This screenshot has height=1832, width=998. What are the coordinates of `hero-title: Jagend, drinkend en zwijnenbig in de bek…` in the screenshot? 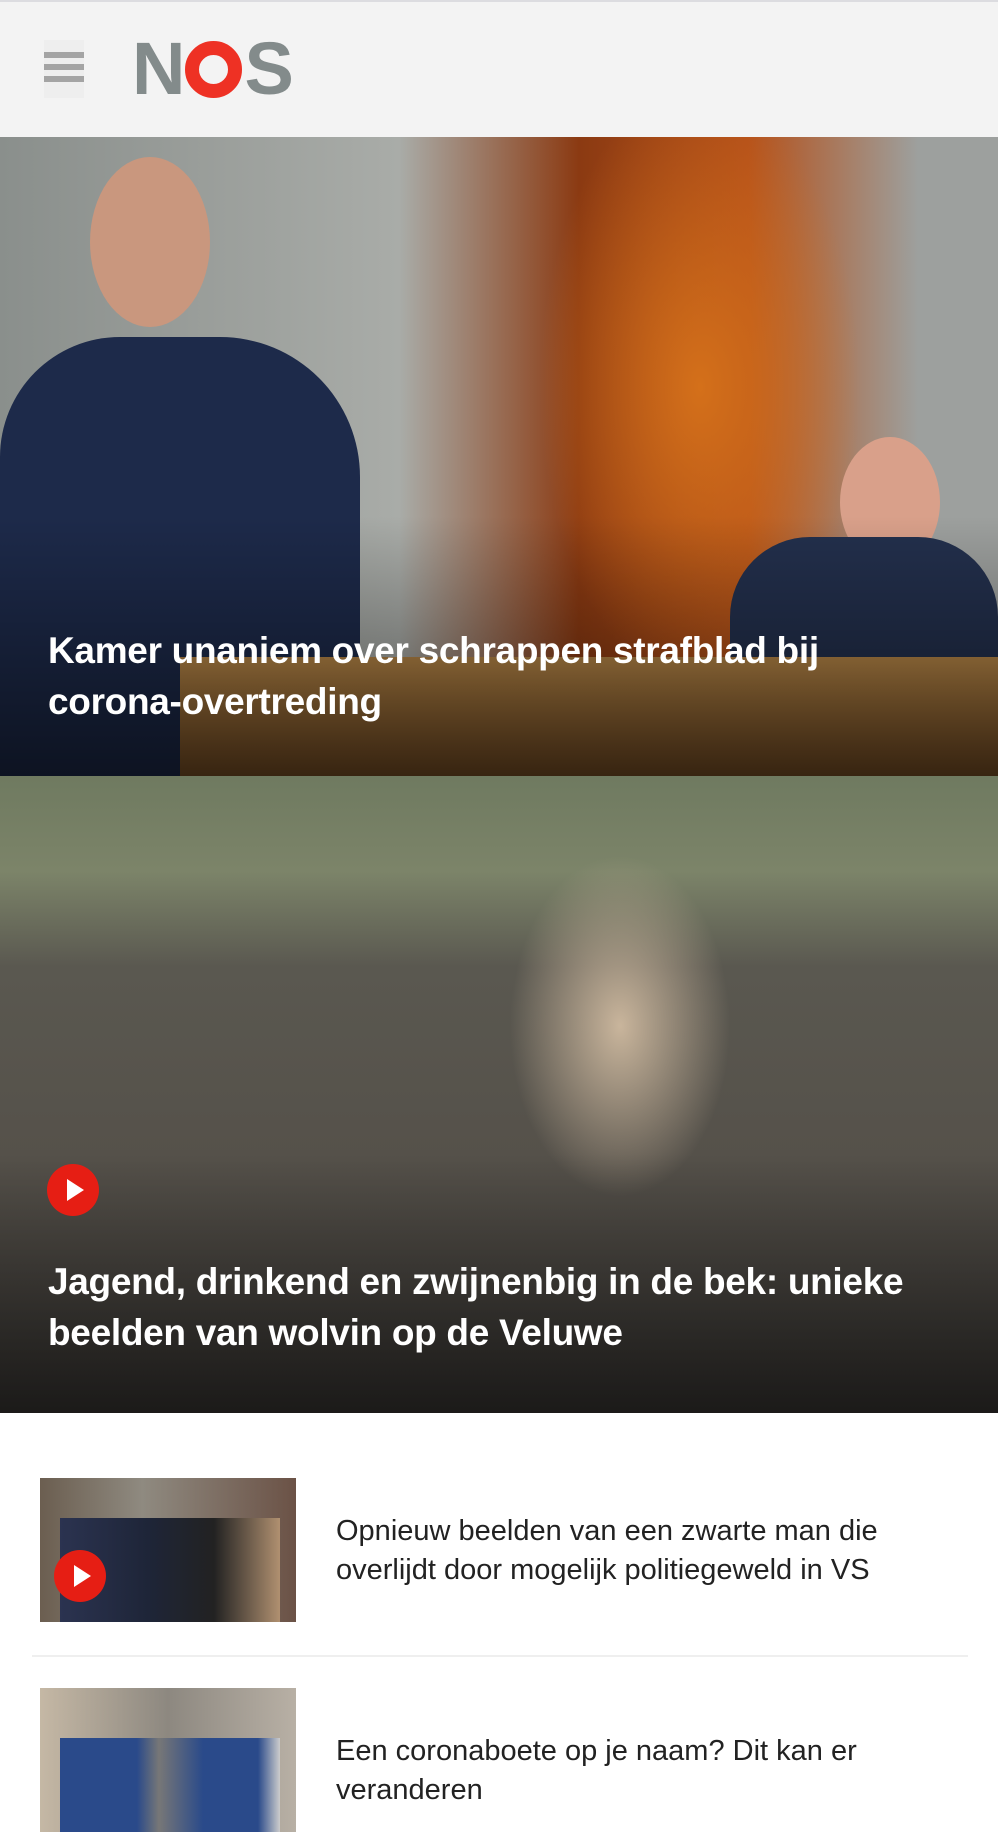 It's located at (503, 1307).